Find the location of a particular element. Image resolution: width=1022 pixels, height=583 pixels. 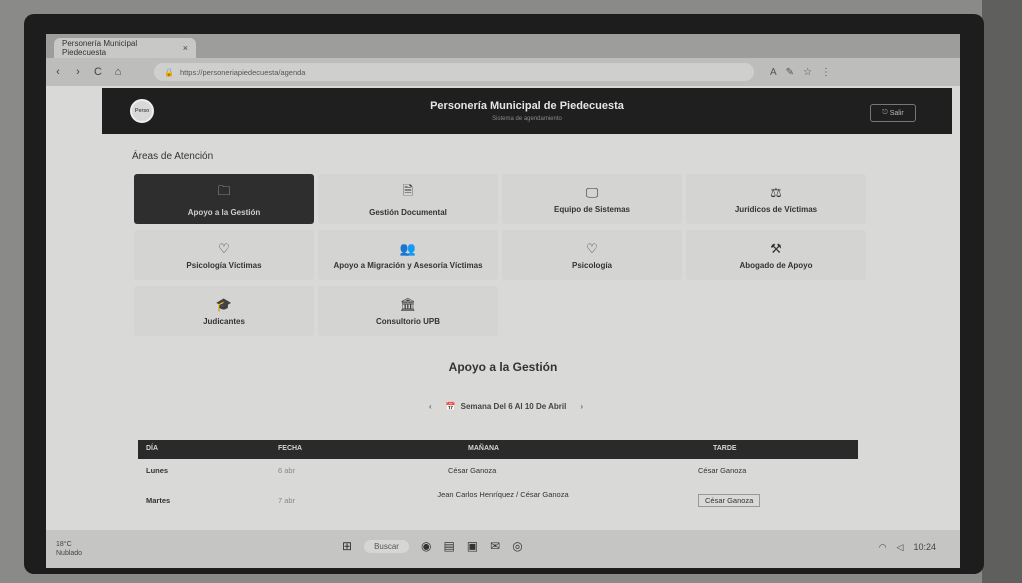

schedule-table-header: DÍA FECHA MAÑANA TARDE is located at coordinates (498, 449).